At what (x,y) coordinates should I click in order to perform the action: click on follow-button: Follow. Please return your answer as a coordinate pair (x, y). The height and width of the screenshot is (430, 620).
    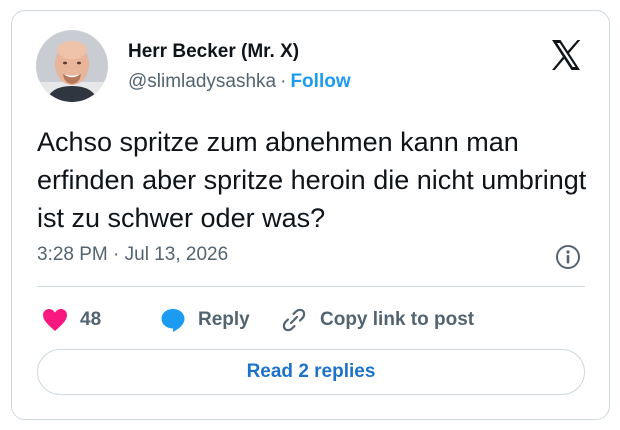
    Looking at the image, I should click on (320, 81).